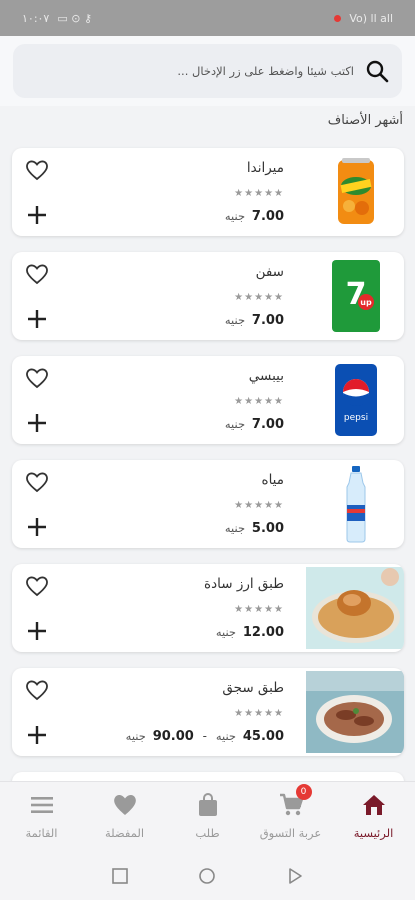  Describe the element at coordinates (41, 833) in the screenshot. I see `nav-label-menu: القائمة` at that location.